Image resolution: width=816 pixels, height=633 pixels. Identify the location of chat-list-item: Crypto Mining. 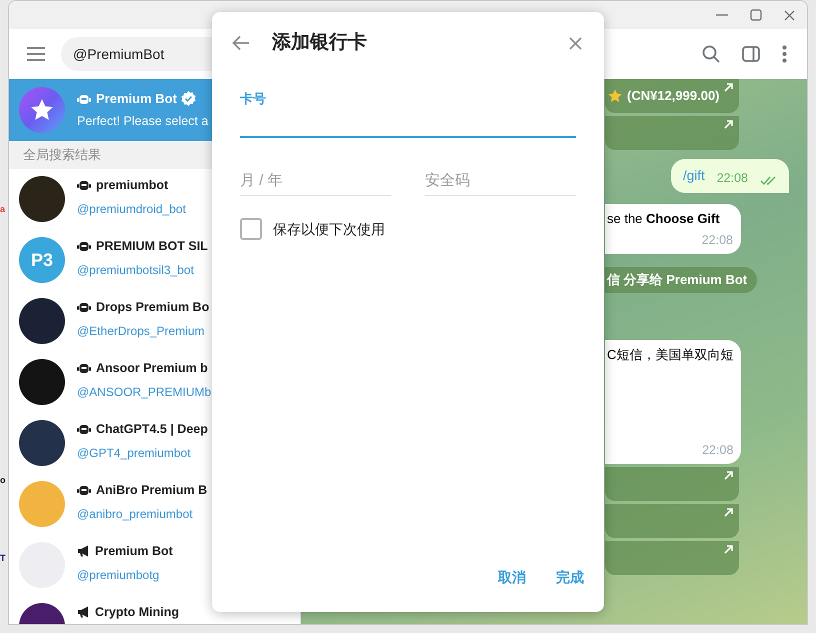
(154, 610).